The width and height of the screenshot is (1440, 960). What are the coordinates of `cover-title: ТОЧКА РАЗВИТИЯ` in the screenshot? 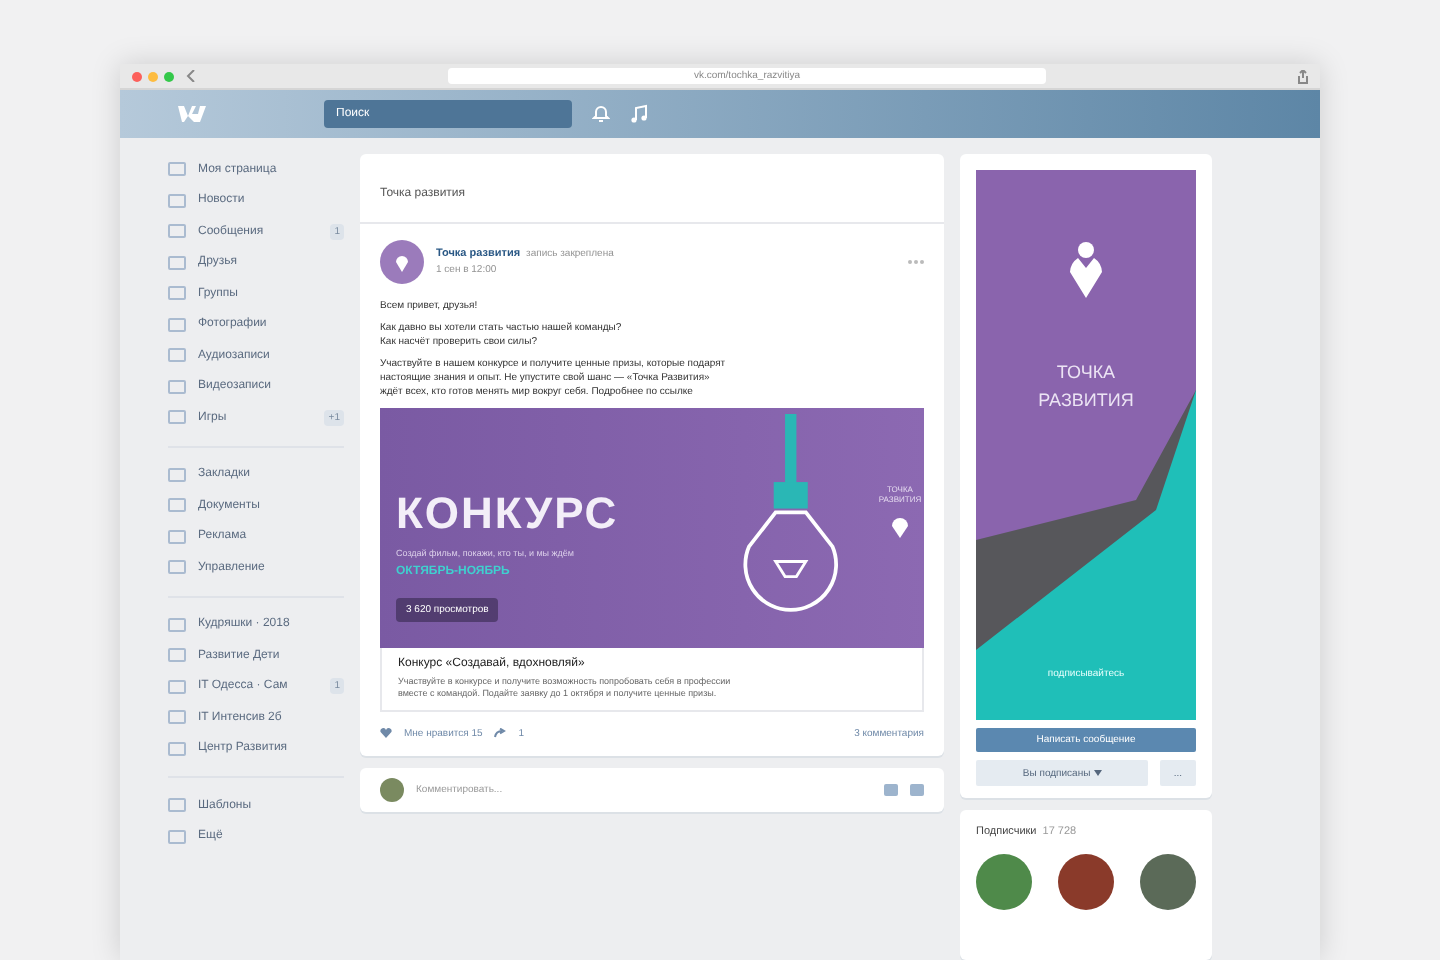 It's located at (1086, 387).